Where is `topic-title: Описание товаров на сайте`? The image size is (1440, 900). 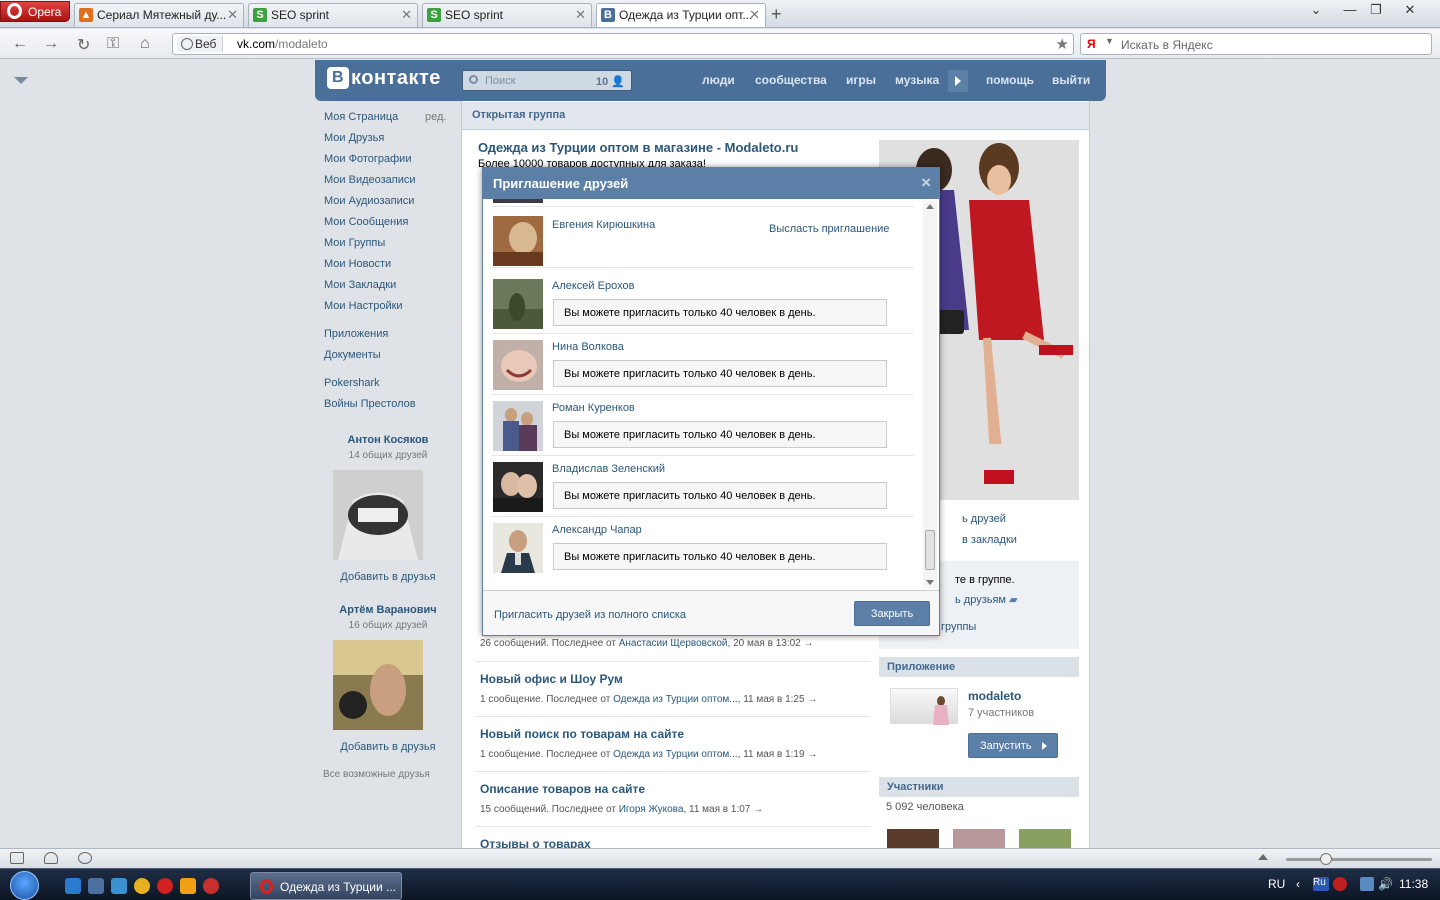 topic-title: Описание товаров на сайте is located at coordinates (675, 789).